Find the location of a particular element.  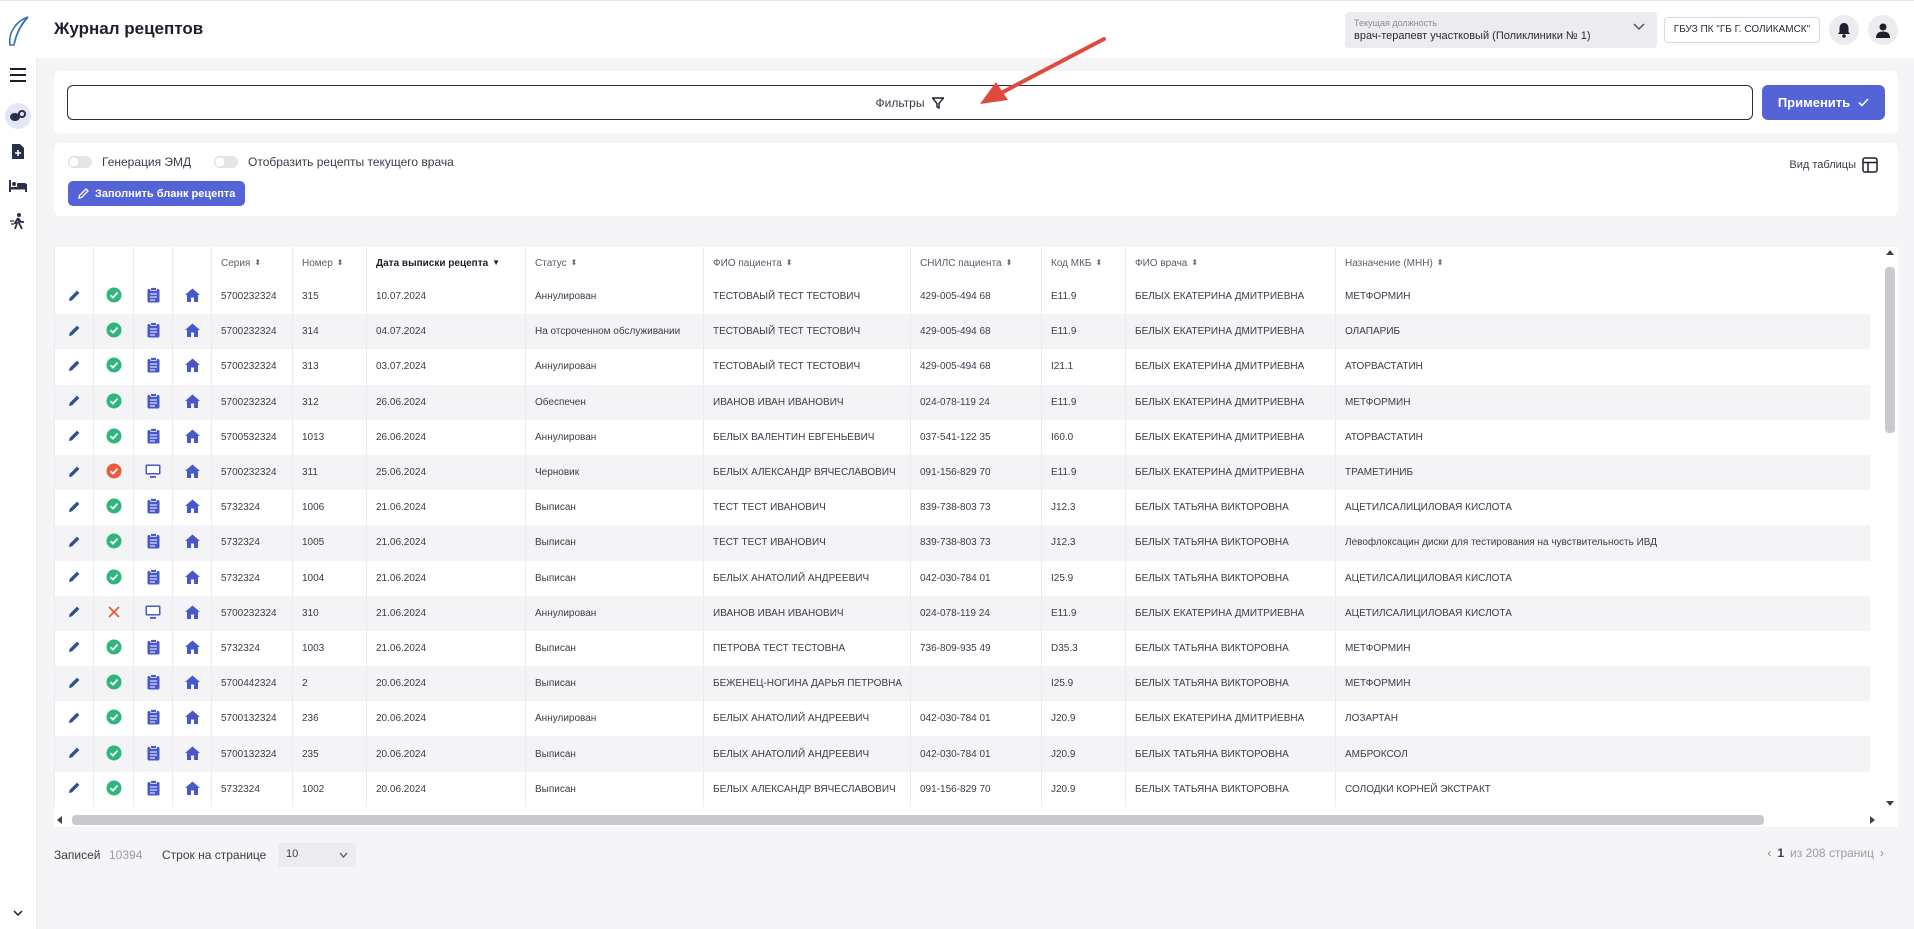

col-header-status: Статус ⬍ is located at coordinates (614, 263).